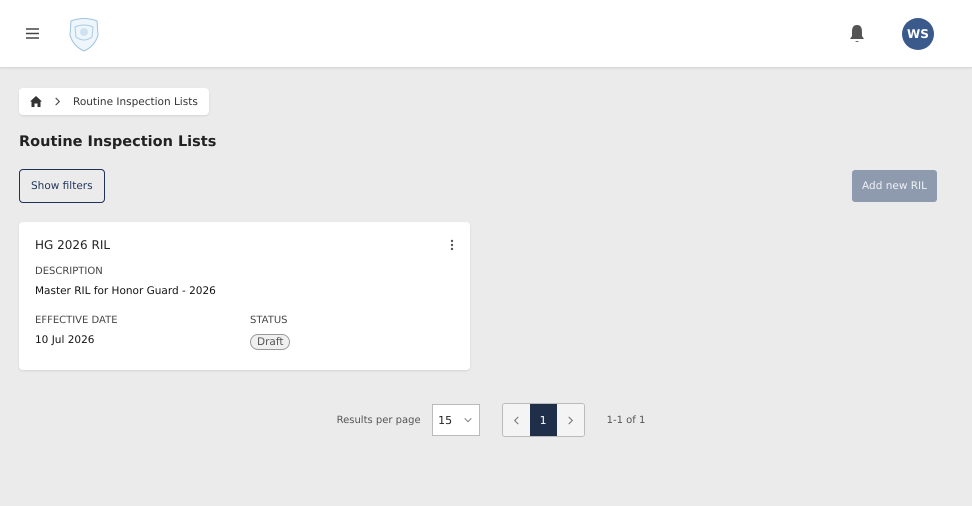 The width and height of the screenshot is (972, 506). I want to click on page-button: 1, so click(543, 420).